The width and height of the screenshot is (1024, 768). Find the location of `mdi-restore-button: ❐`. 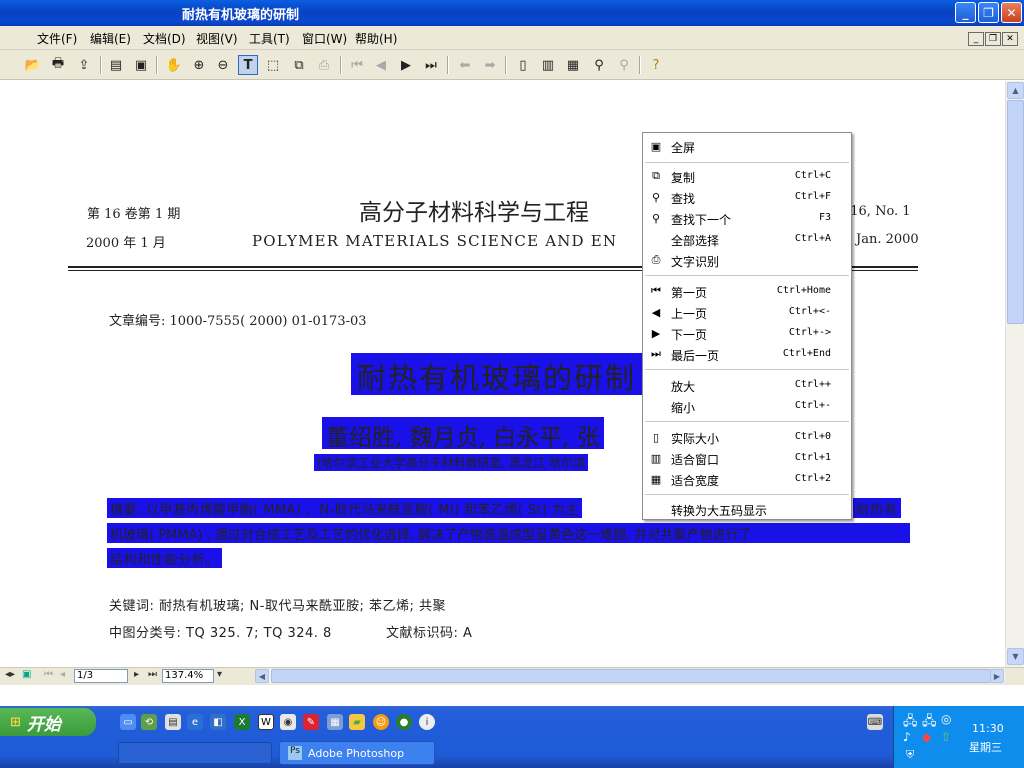

mdi-restore-button: ❐ is located at coordinates (993, 39).